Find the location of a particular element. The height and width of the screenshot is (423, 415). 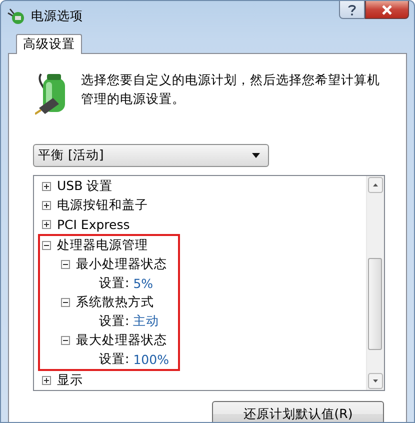

tree-item: USB 设置 is located at coordinates (85, 186).